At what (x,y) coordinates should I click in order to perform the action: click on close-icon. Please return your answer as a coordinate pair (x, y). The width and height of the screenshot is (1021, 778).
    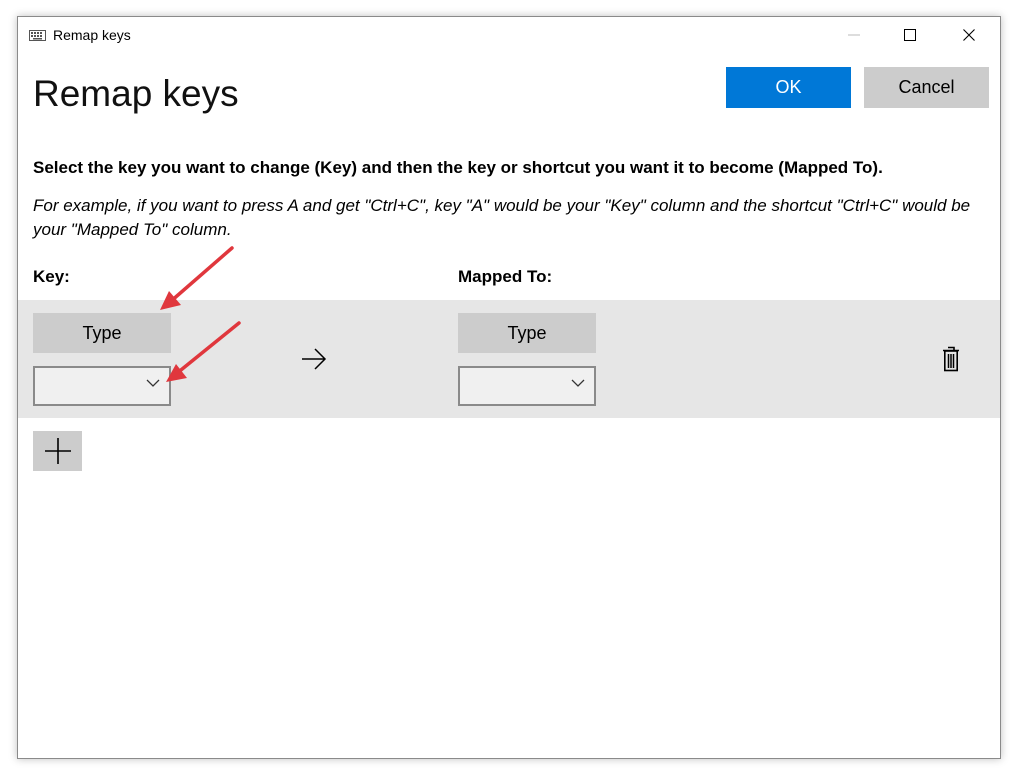
    Looking at the image, I should click on (969, 35).